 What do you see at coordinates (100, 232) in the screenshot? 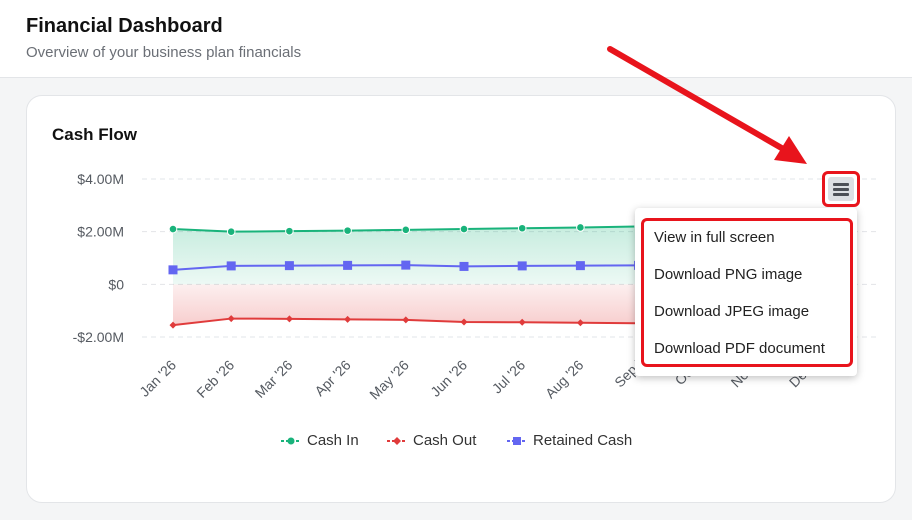
I see `y-tick-label: $2.00M` at bounding box center [100, 232].